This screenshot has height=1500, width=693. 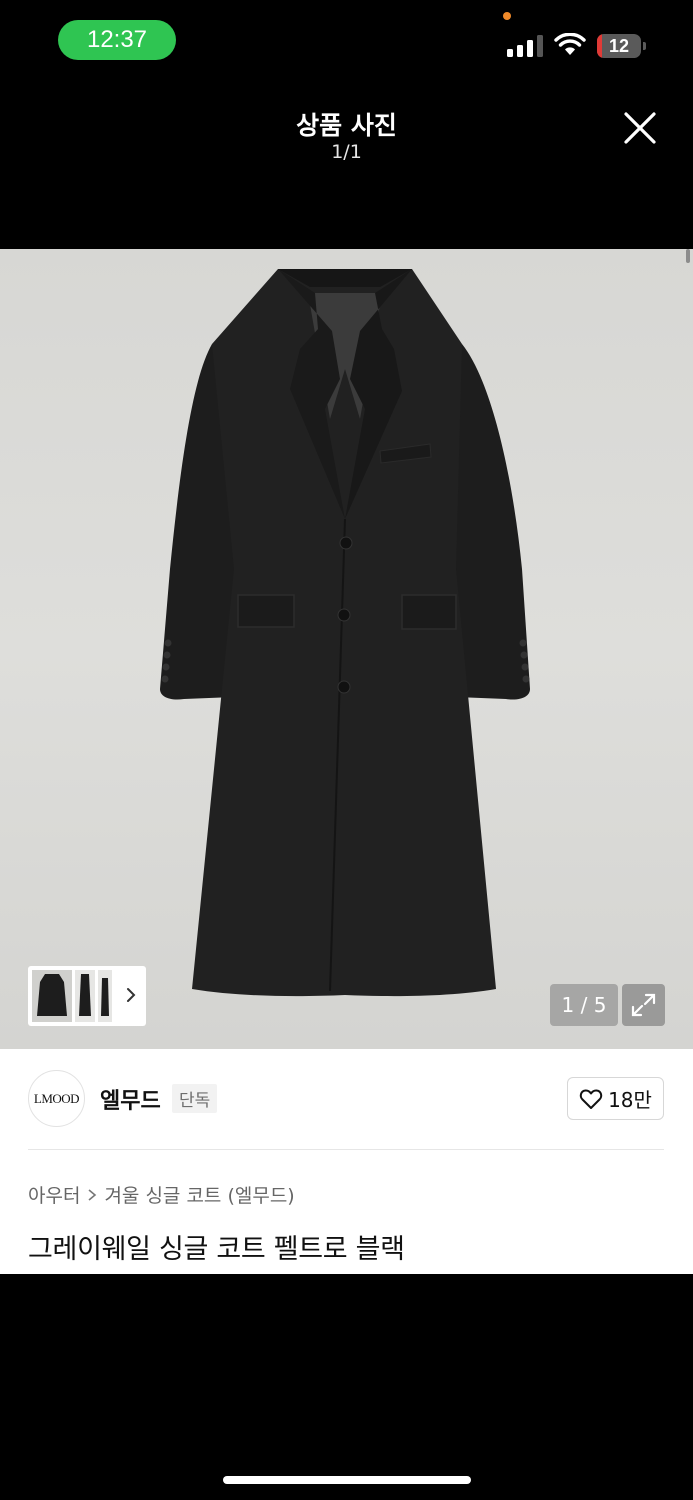 I want to click on battery-level: 12, so click(x=619, y=45).